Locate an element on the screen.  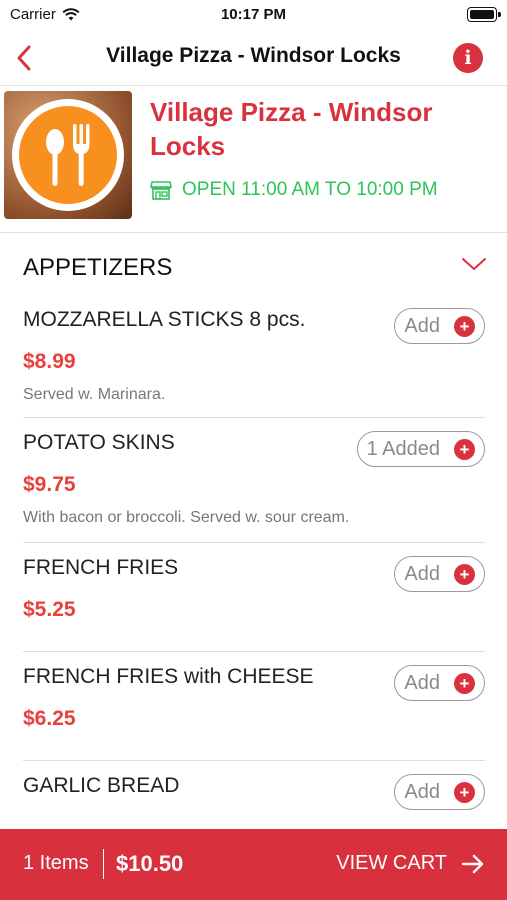
chevron-down-icon is located at coordinates (474, 264).